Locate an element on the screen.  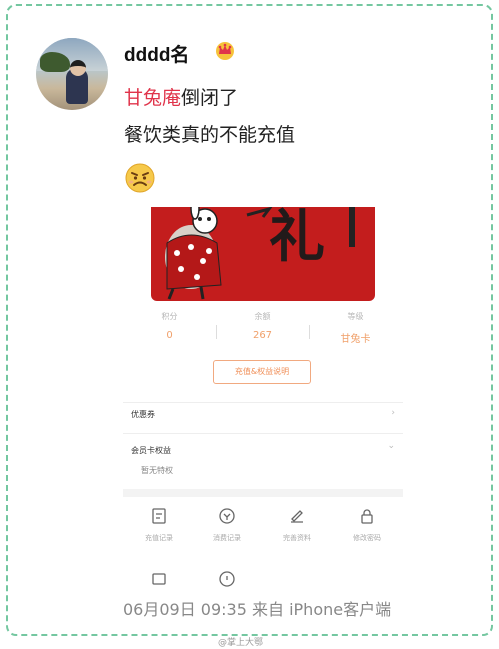
card-calligraphy: 礼 is located at coordinates (297, 238).